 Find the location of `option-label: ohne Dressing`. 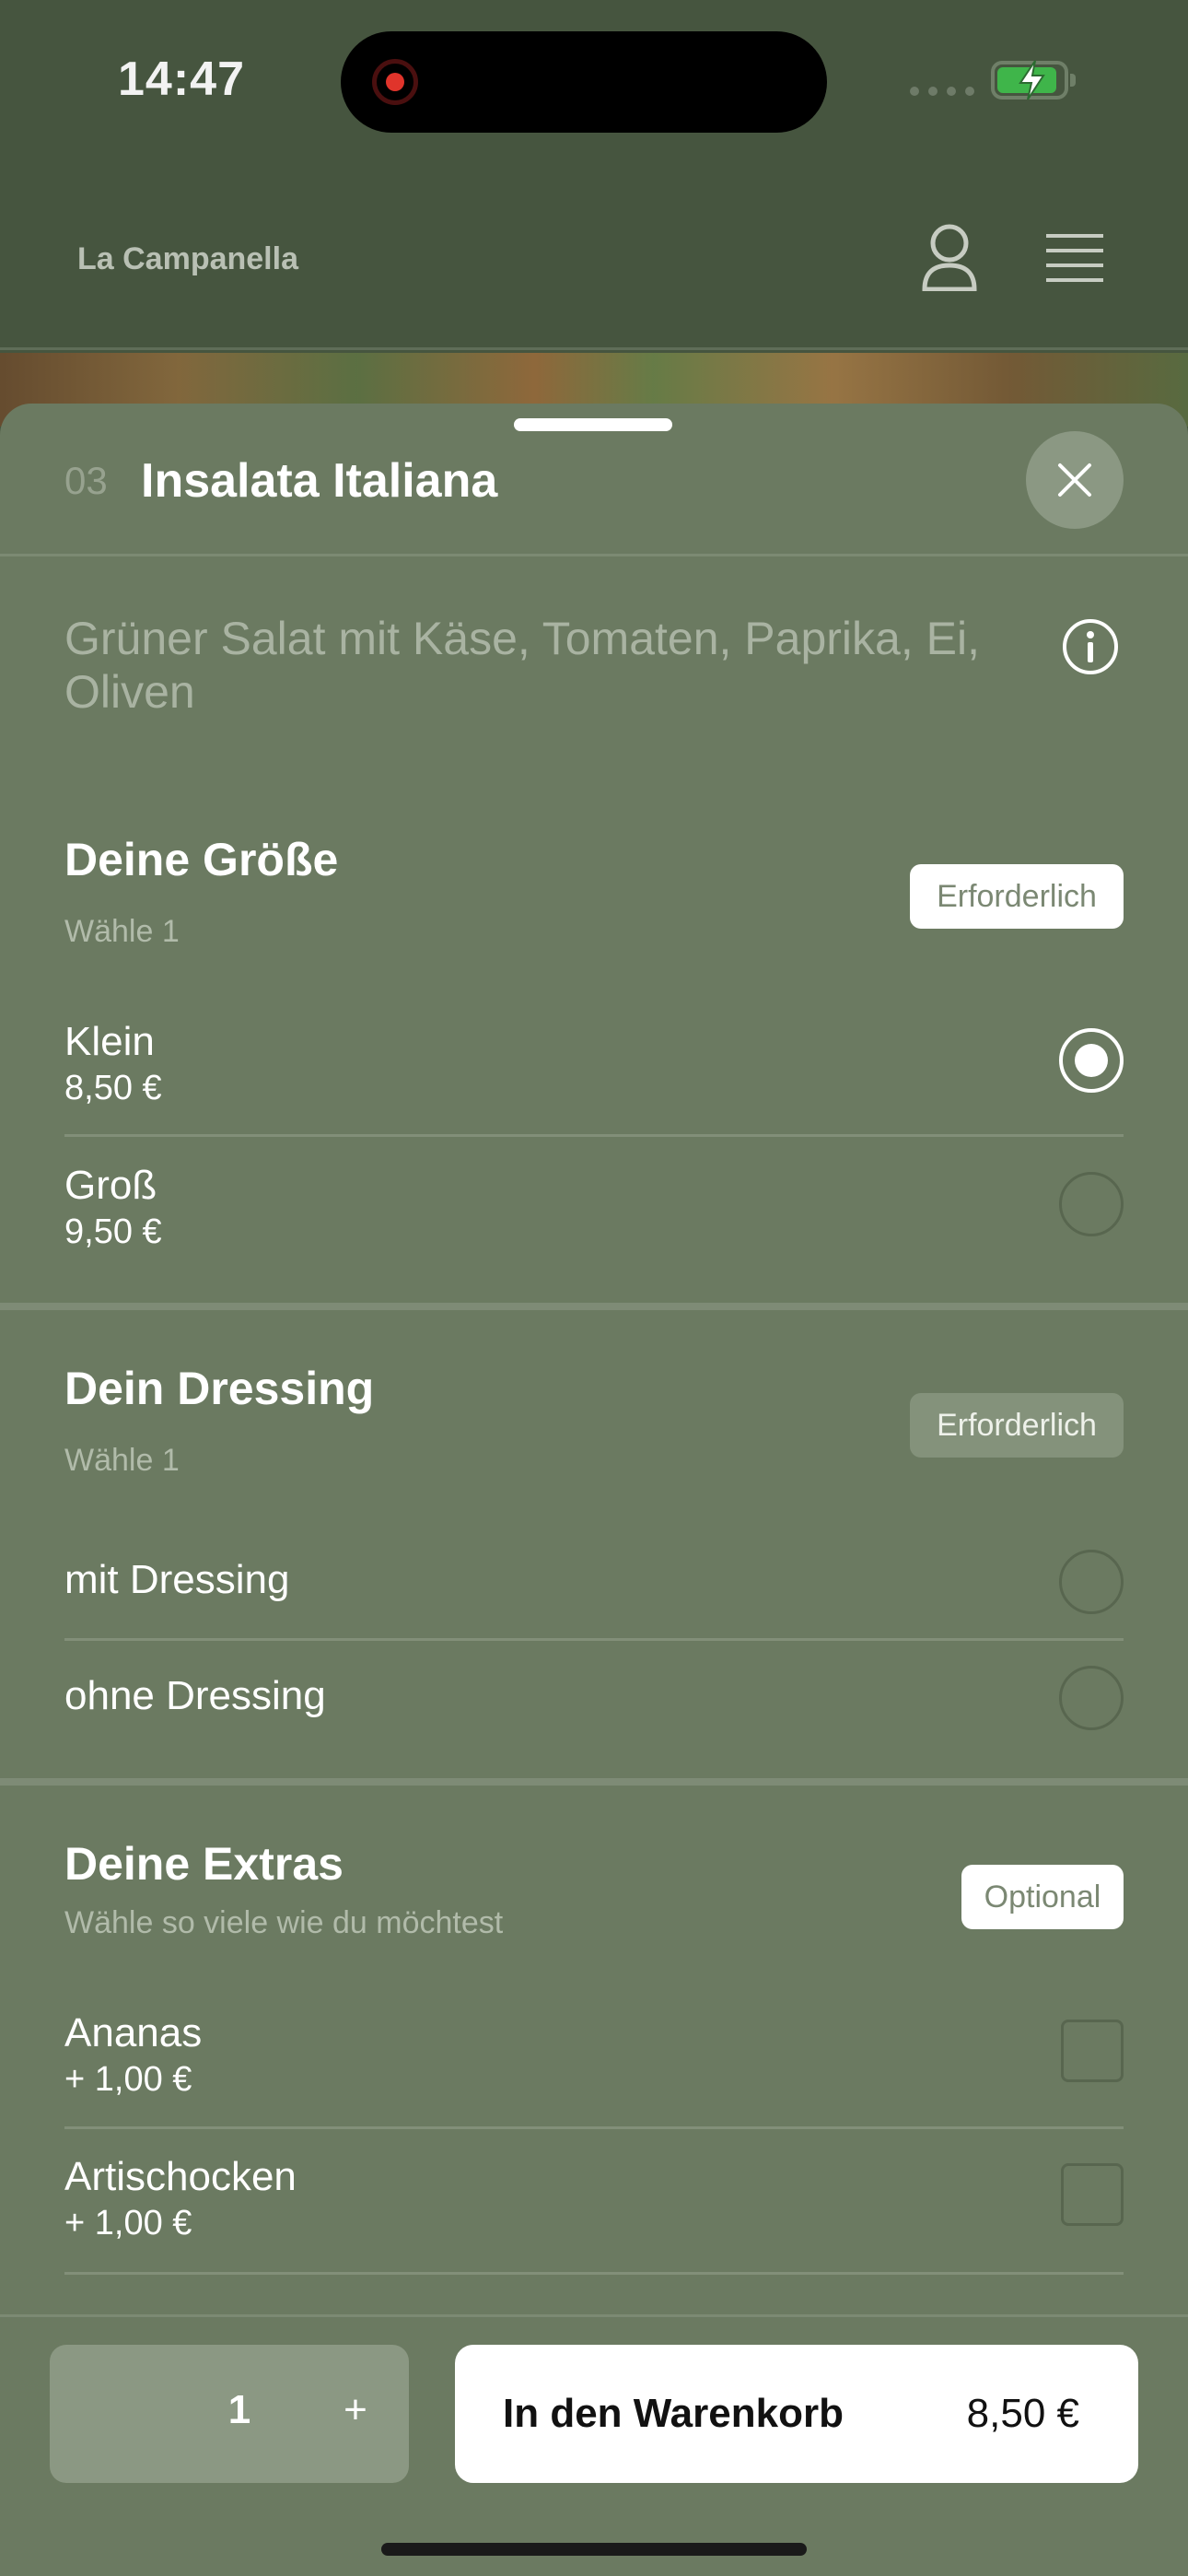

option-label: ohne Dressing is located at coordinates (195, 1695).